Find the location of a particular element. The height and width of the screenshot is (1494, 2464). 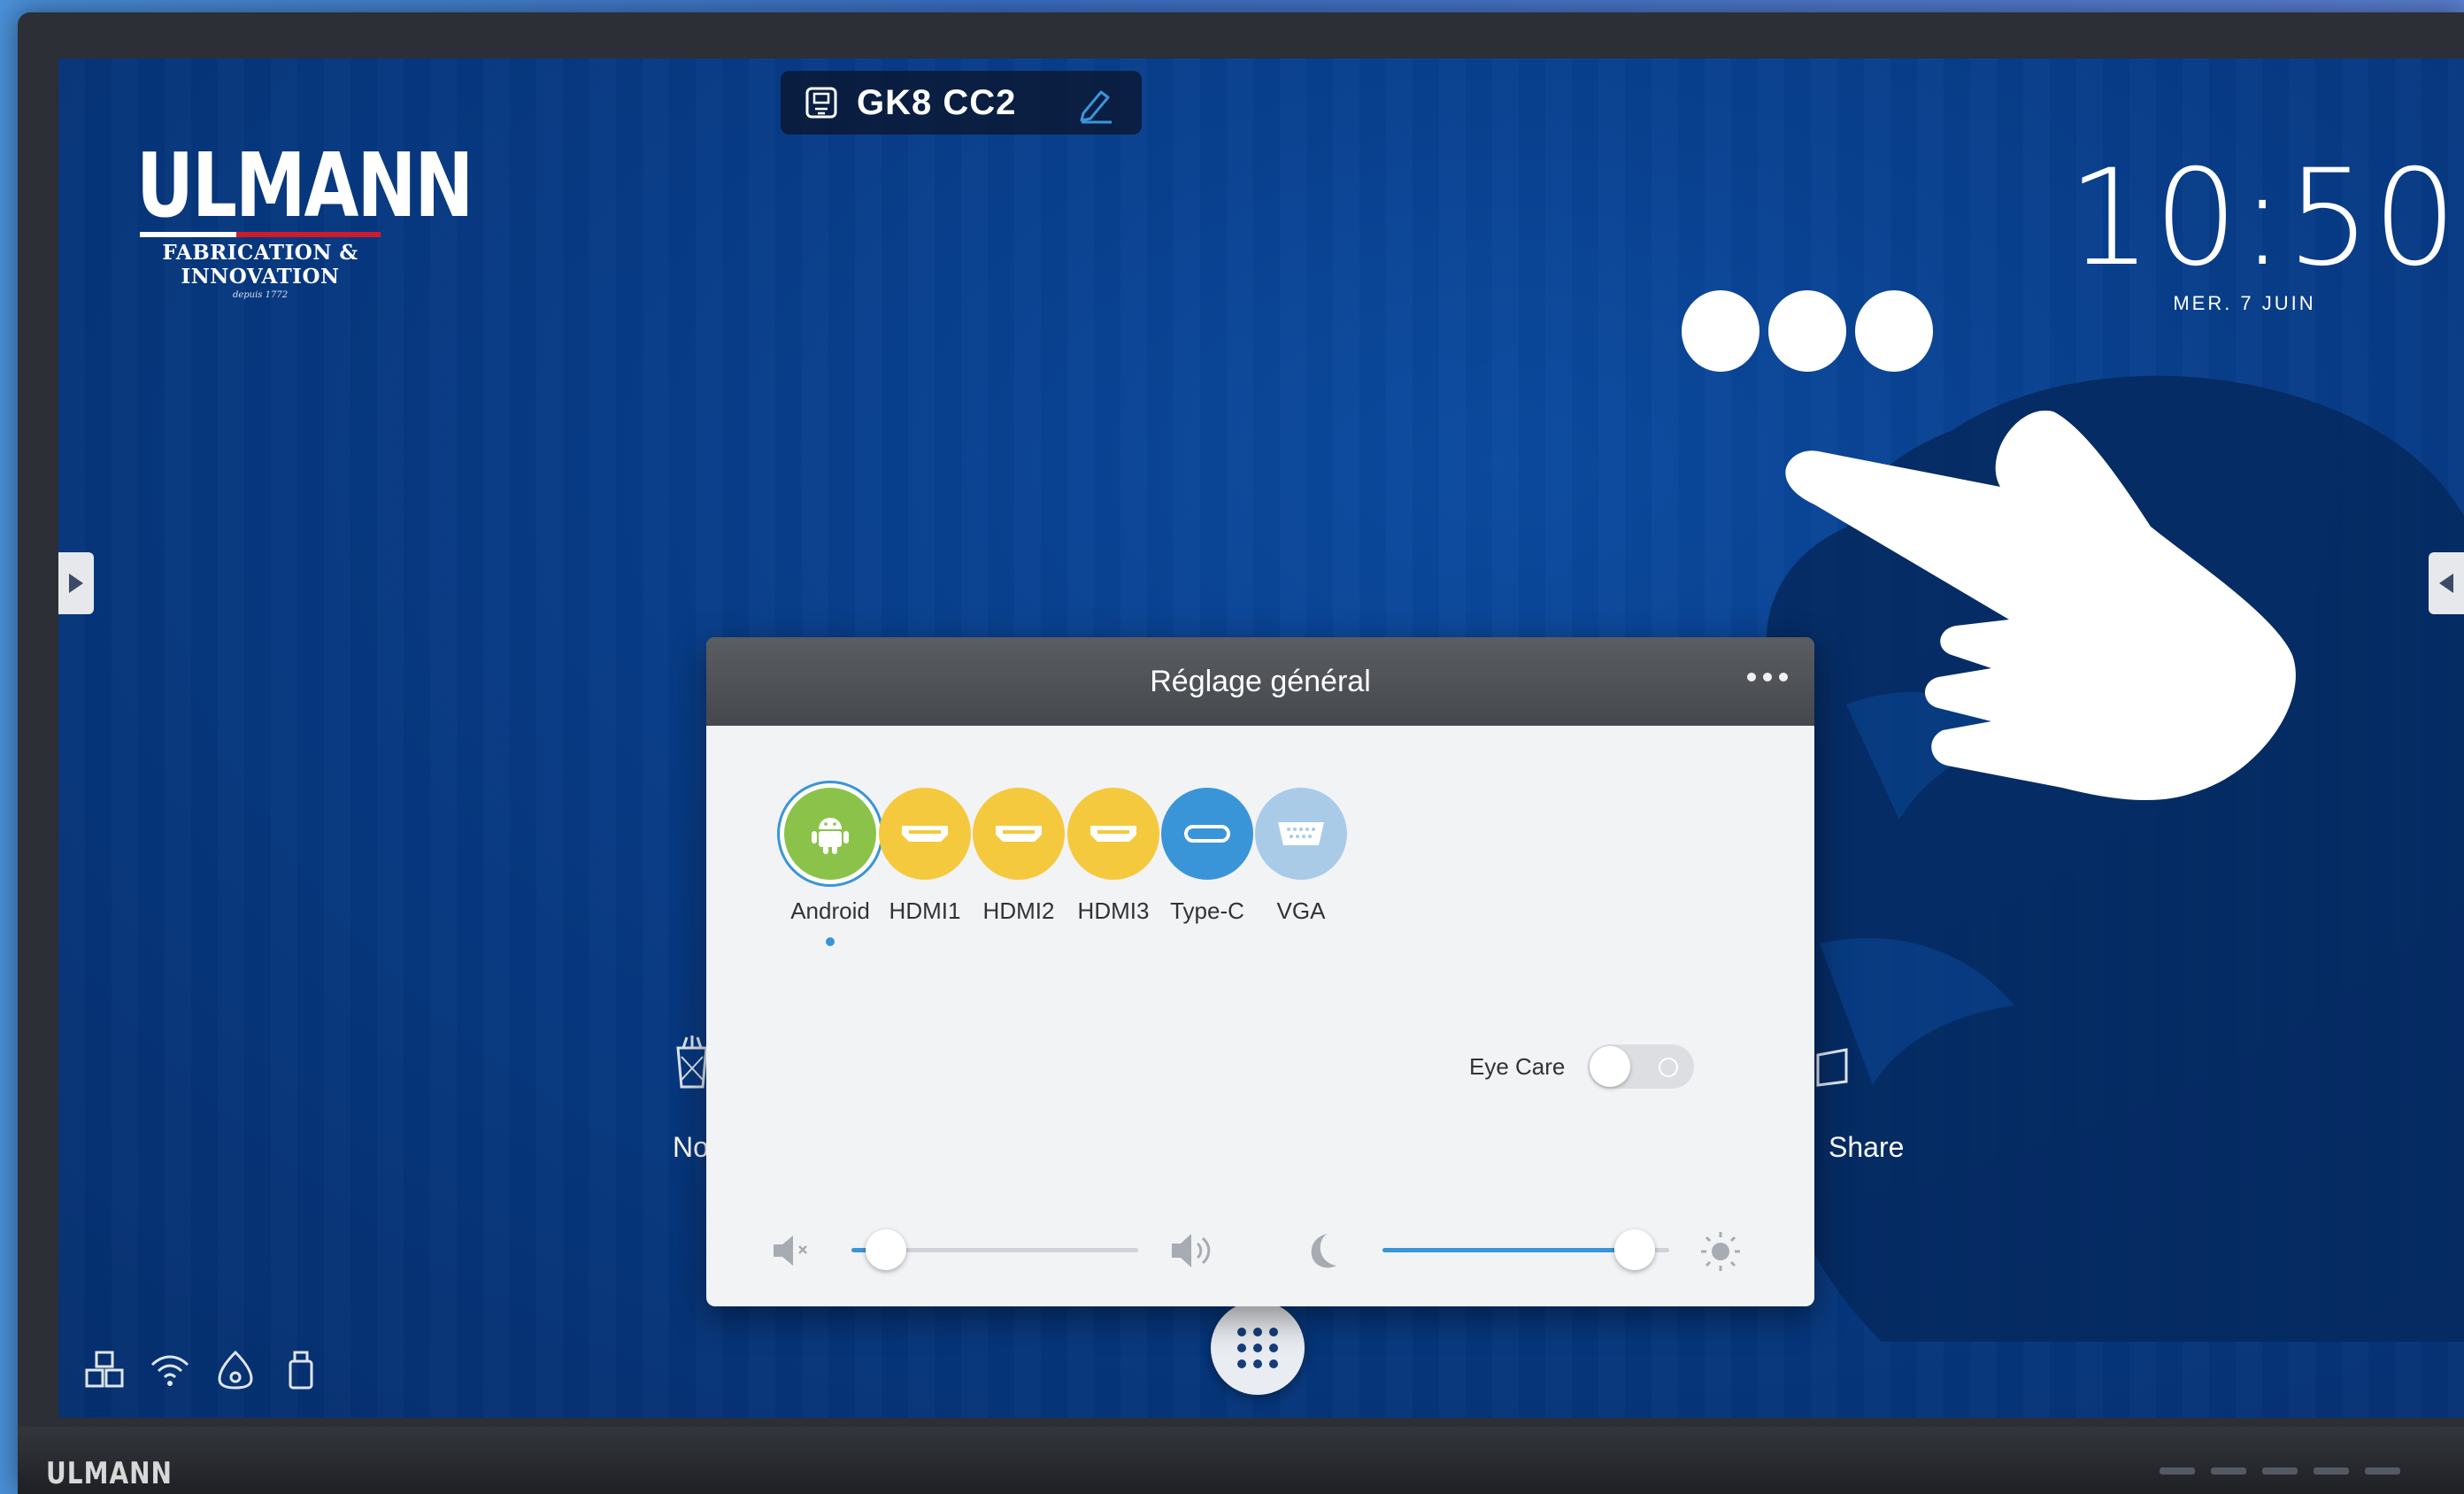

brightness-icon is located at coordinates (1721, 1252).